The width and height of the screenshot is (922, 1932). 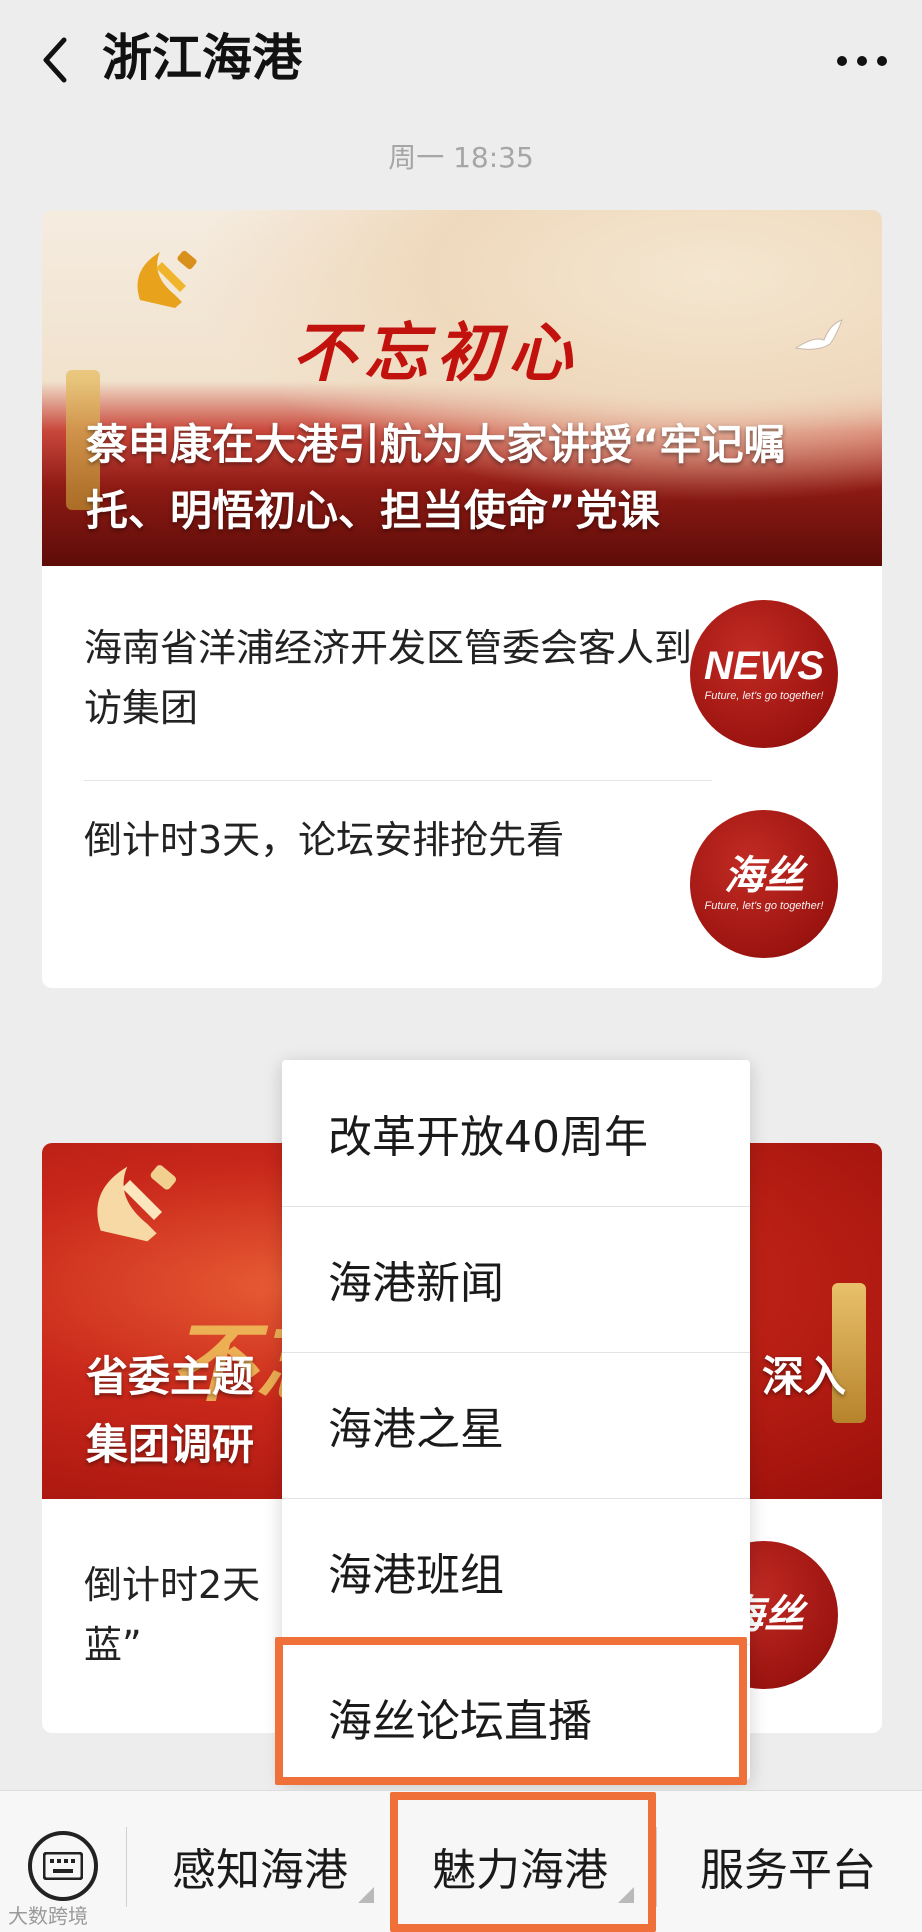 What do you see at coordinates (170, 1376) in the screenshot?
I see `banner-title-left: 省委主题` at bounding box center [170, 1376].